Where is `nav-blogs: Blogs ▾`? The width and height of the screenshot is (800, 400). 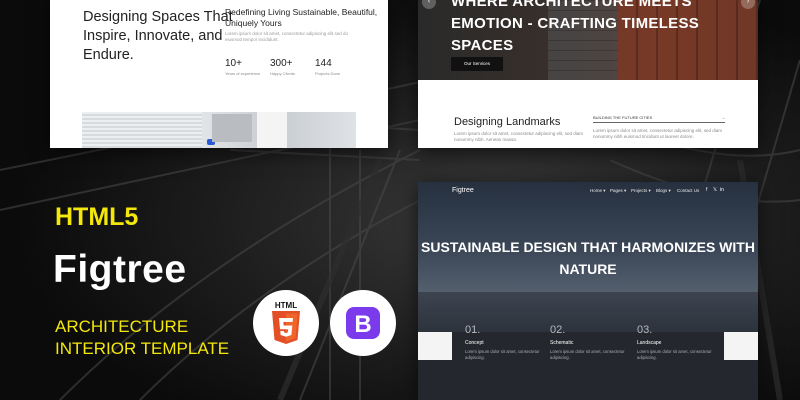
nav-blogs: Blogs ▾ is located at coordinates (663, 191).